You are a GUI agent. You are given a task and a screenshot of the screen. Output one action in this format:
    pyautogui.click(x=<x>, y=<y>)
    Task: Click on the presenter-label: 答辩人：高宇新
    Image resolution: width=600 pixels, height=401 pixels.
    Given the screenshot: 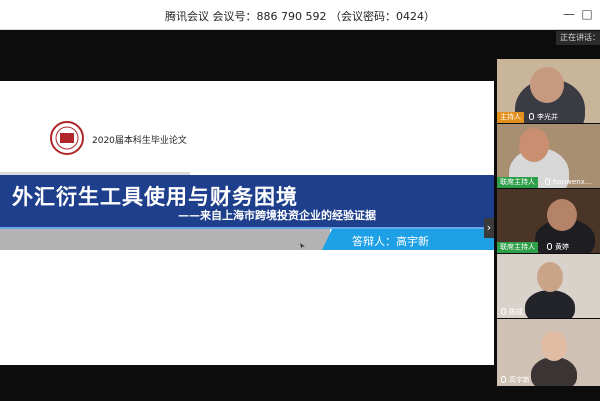 What is the action you would take?
    pyautogui.click(x=390, y=241)
    